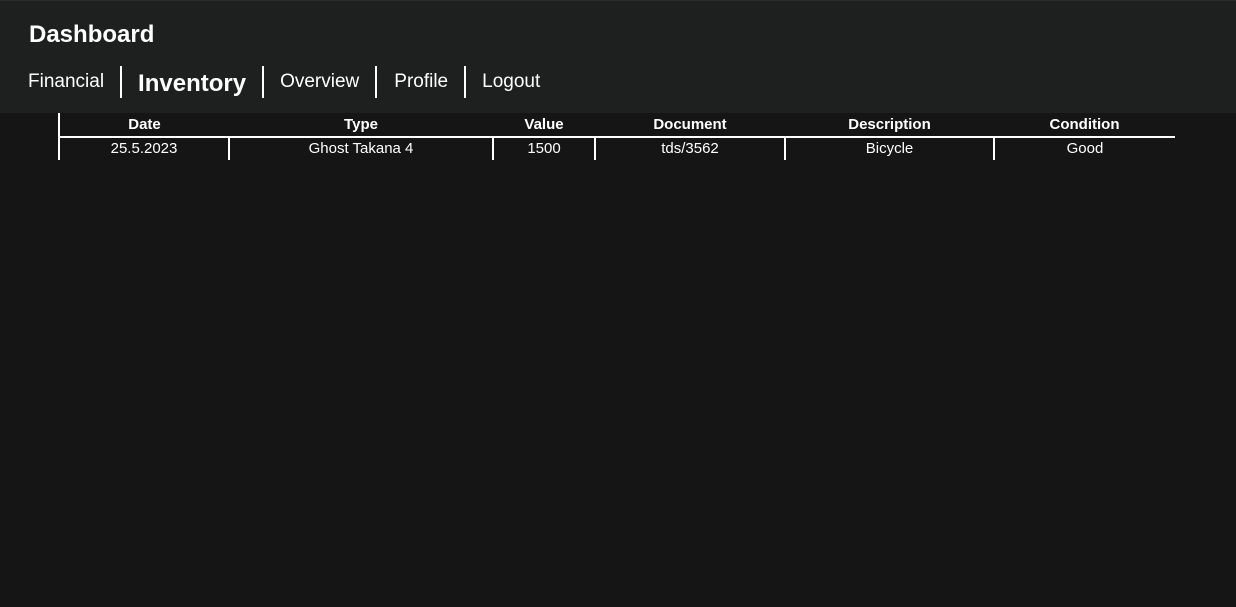 The width and height of the screenshot is (1236, 607). Describe the element at coordinates (319, 81) in the screenshot. I see `nav-item-overview: Overview` at that location.